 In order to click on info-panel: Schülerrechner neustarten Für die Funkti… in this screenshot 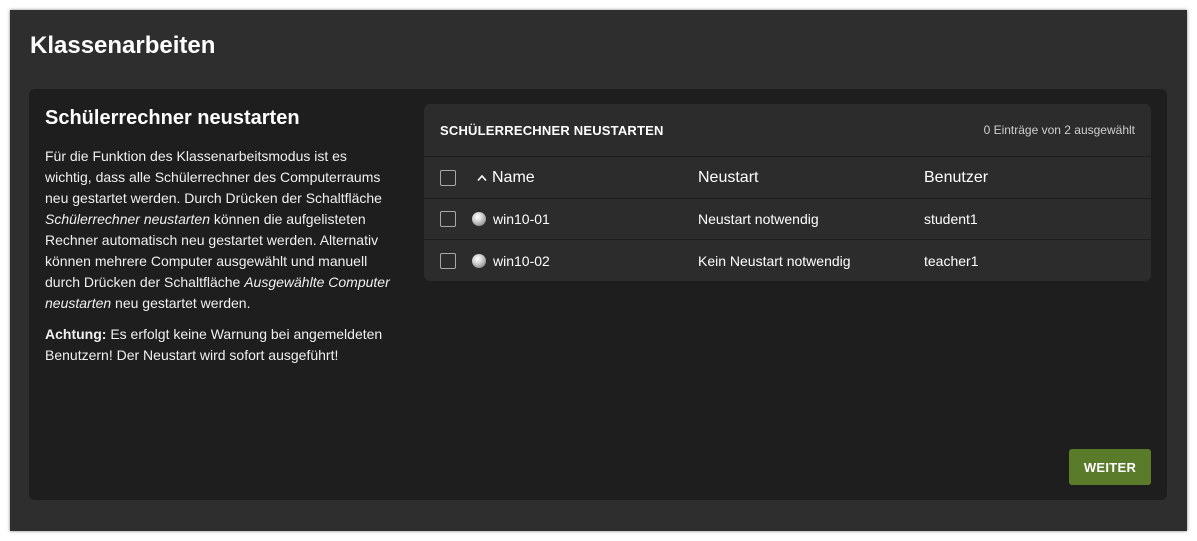, I will do `click(217, 241)`.